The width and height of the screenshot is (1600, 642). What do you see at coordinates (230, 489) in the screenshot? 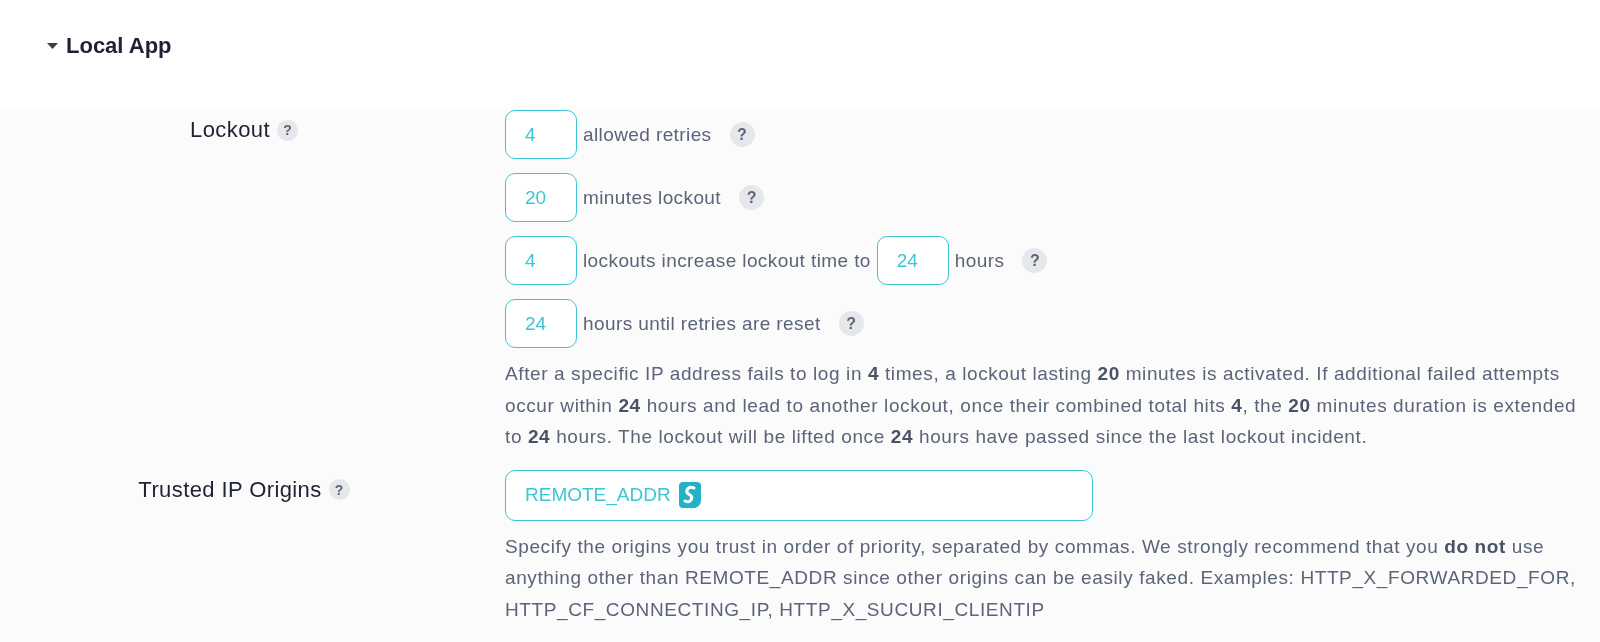
I see `setting-label: Trusted IP Origins` at bounding box center [230, 489].